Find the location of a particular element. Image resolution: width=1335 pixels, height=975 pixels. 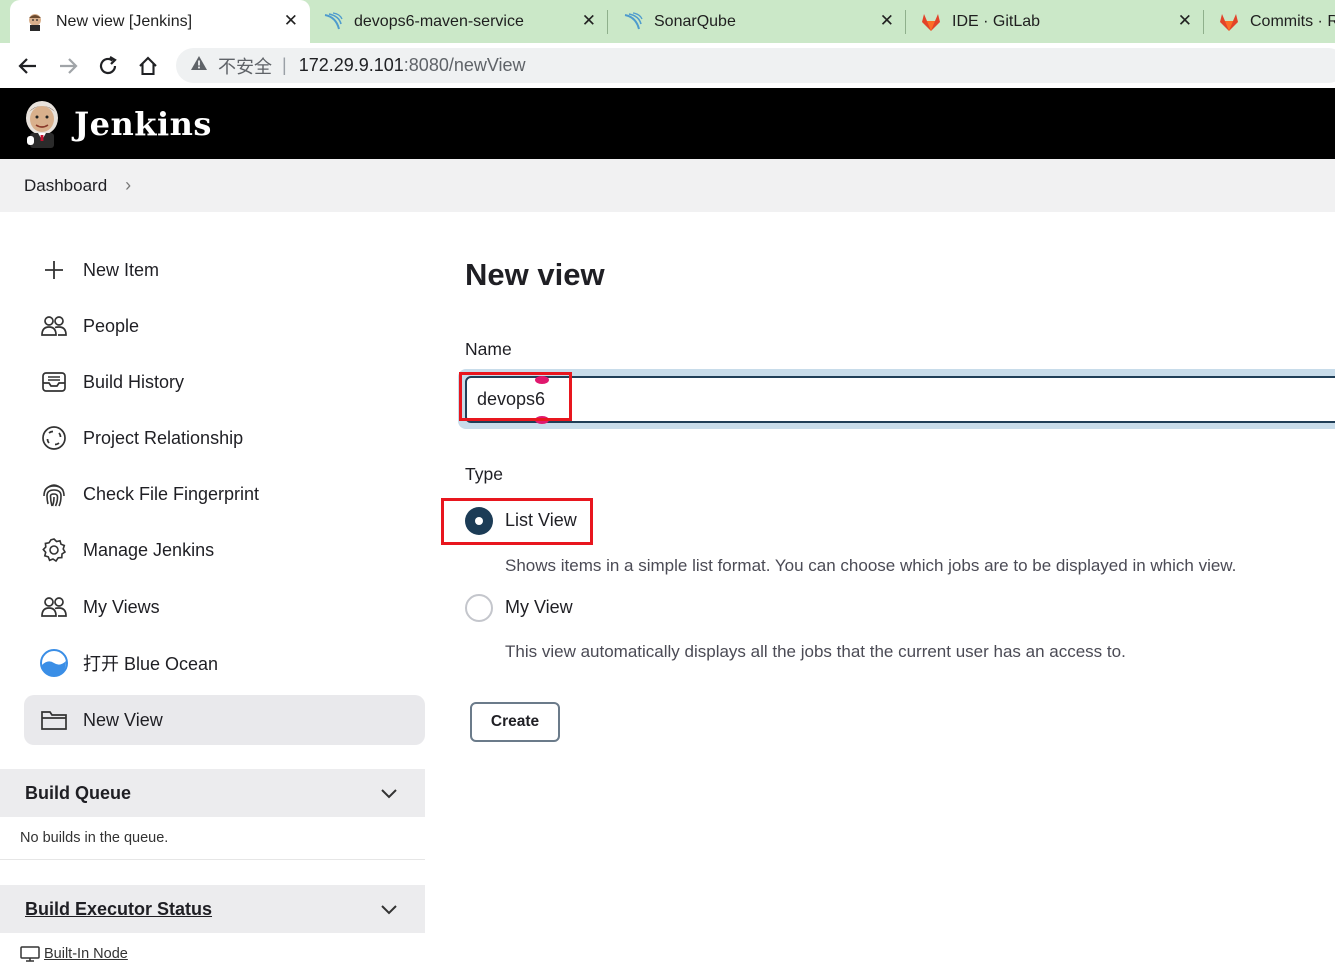

tab-title: New view [Jenkins] is located at coordinates (124, 21).